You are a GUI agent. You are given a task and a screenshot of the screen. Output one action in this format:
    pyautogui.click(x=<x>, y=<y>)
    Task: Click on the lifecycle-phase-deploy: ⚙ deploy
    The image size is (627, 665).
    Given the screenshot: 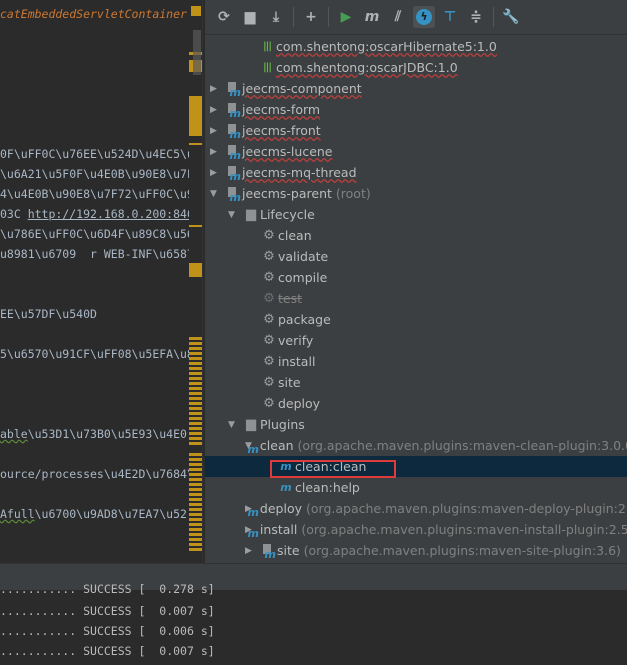 What is the action you would take?
    pyautogui.click(x=416, y=403)
    